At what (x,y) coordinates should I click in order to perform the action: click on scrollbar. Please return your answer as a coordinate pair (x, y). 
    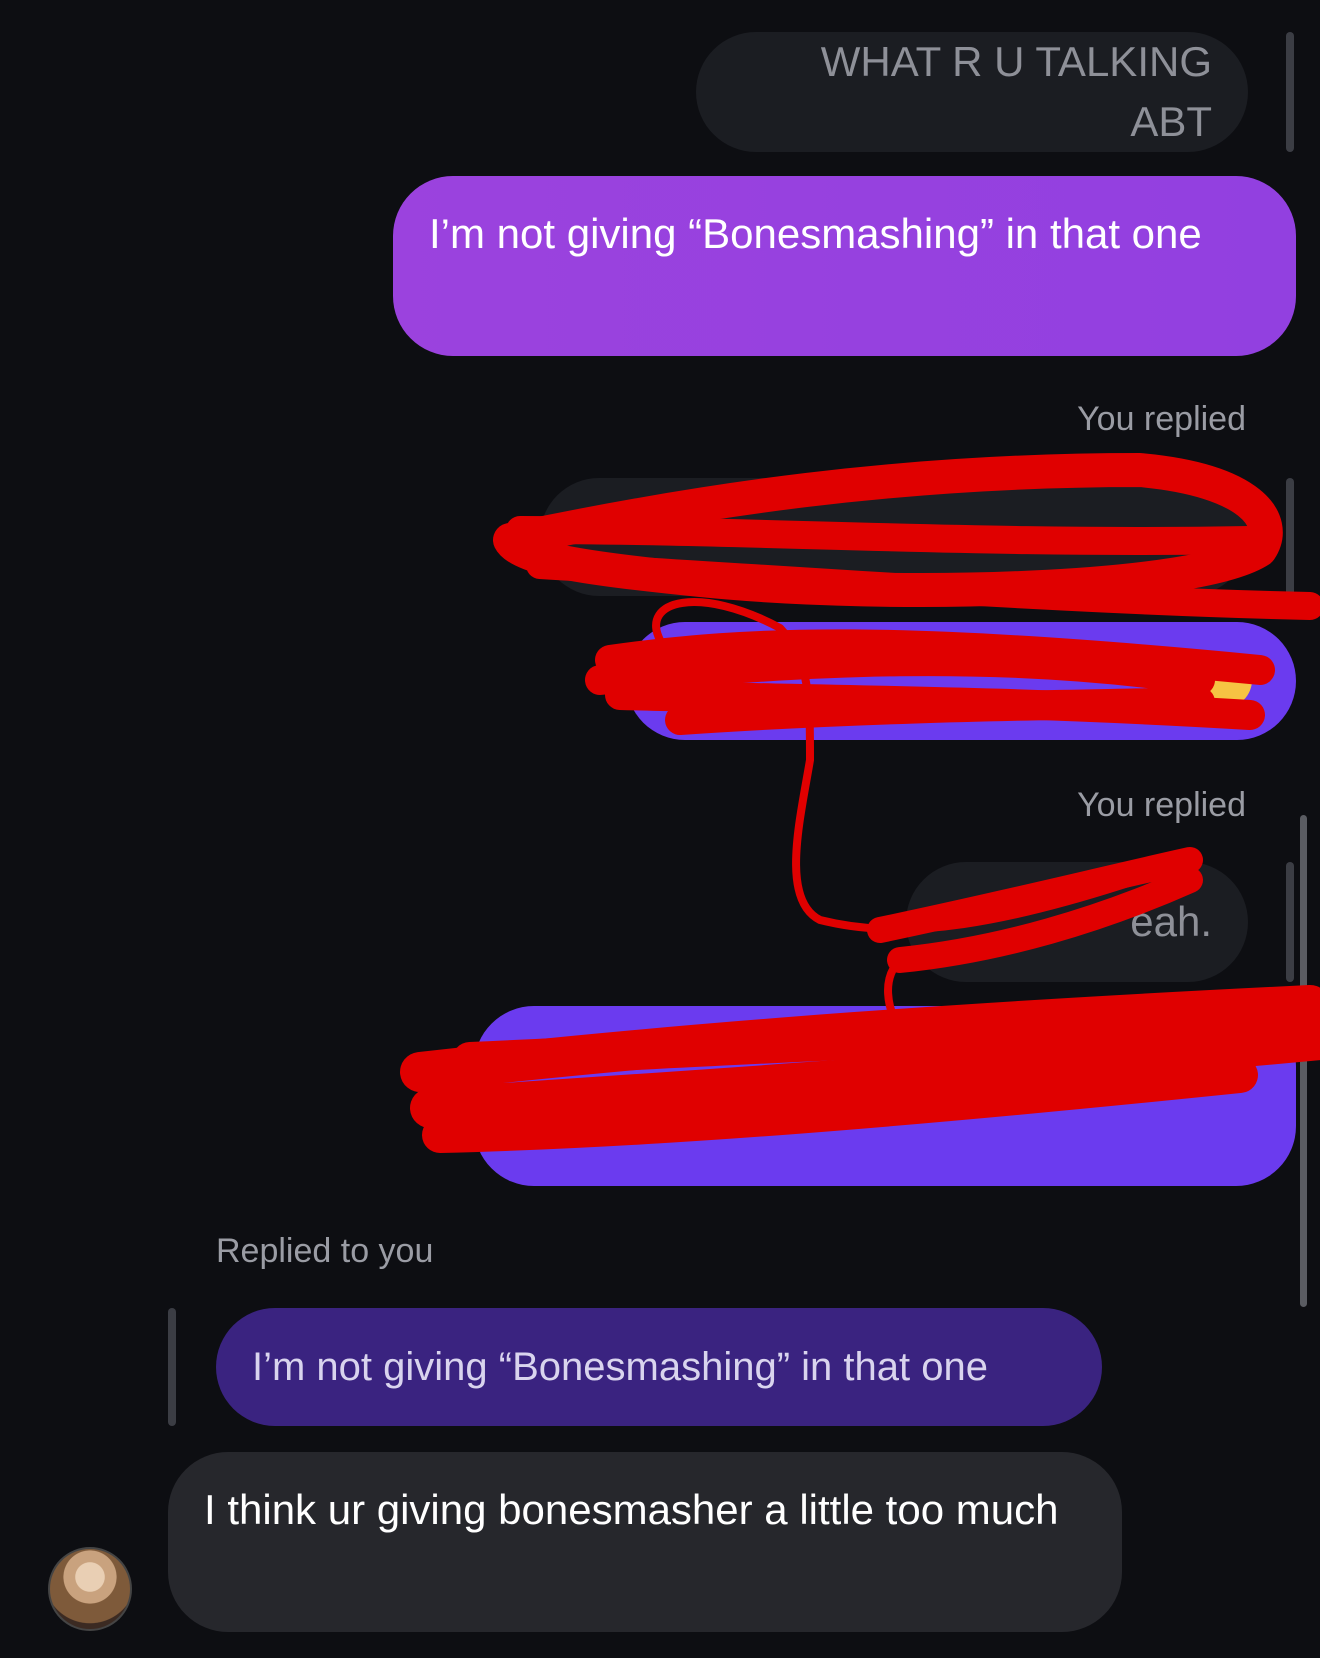
    Looking at the image, I should click on (1303, 1061).